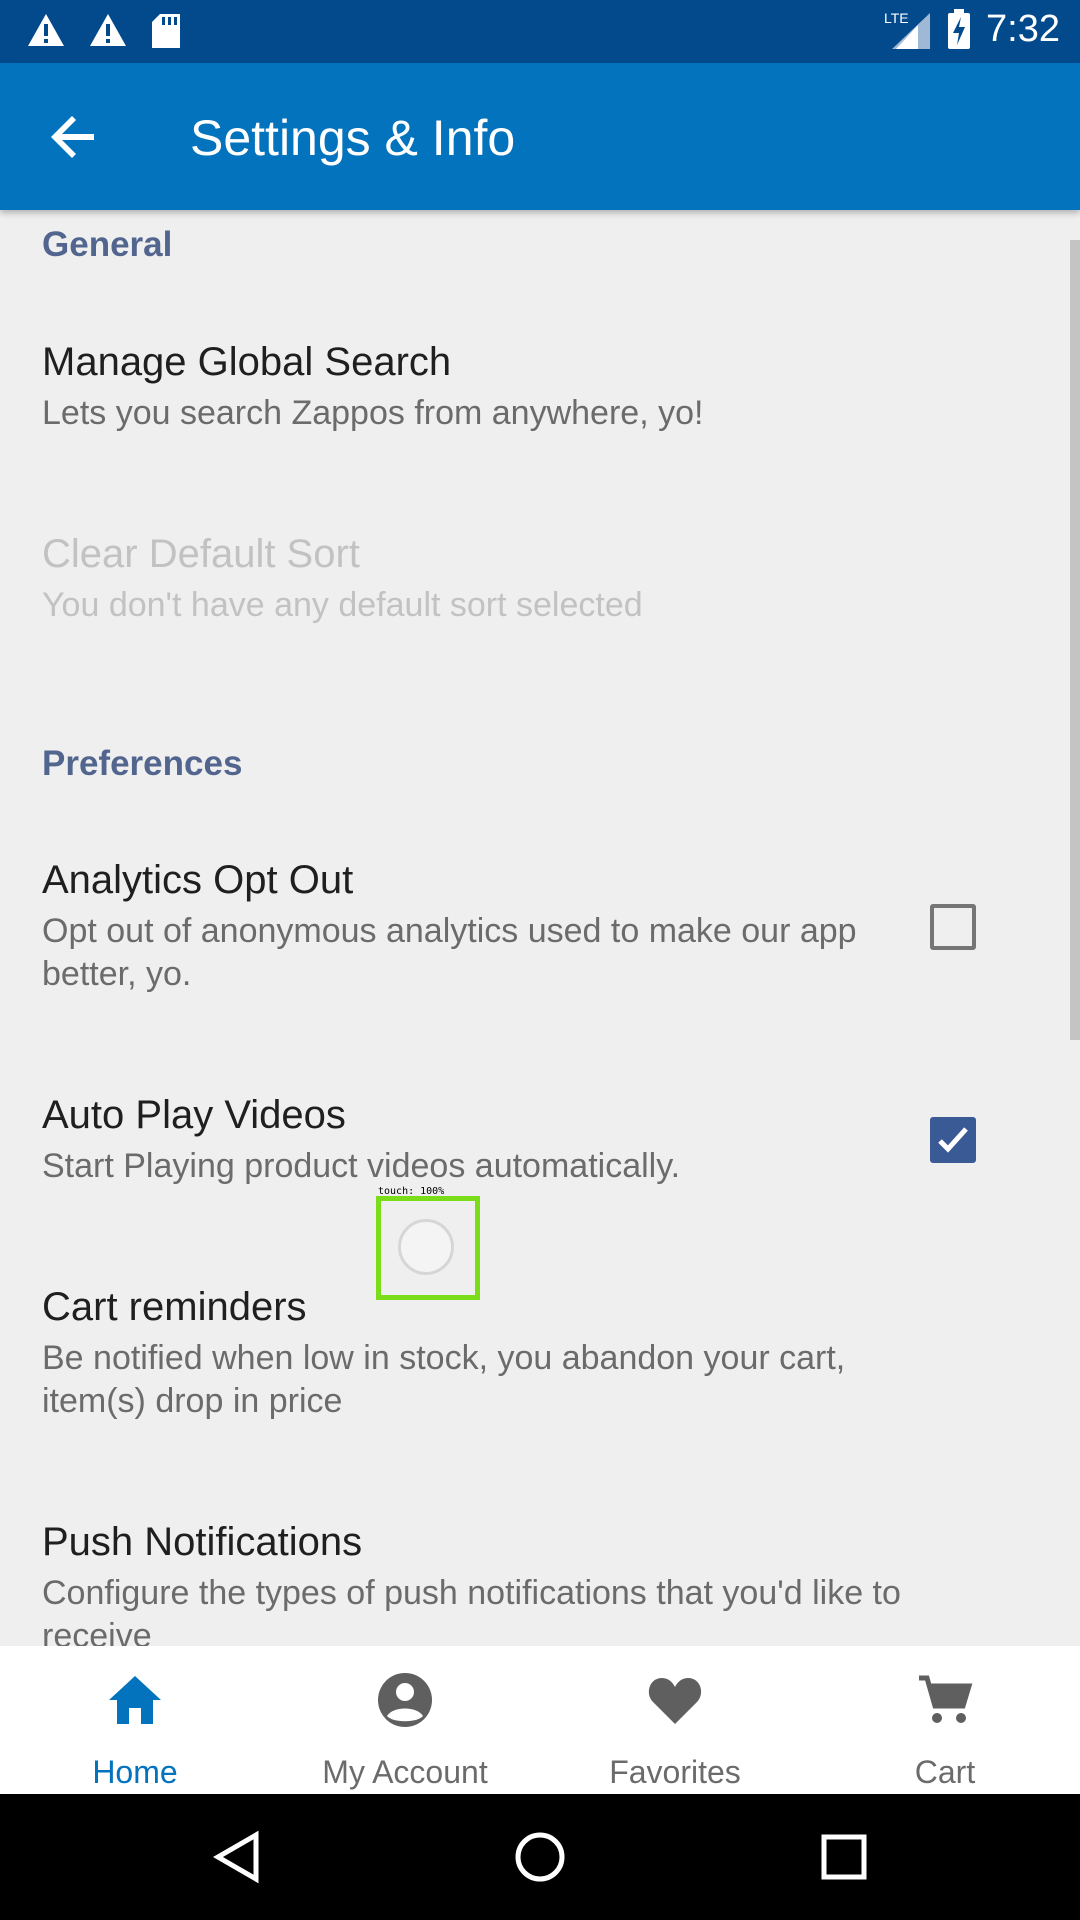 This screenshot has width=1080, height=1920. I want to click on touch-point, so click(426, 1247).